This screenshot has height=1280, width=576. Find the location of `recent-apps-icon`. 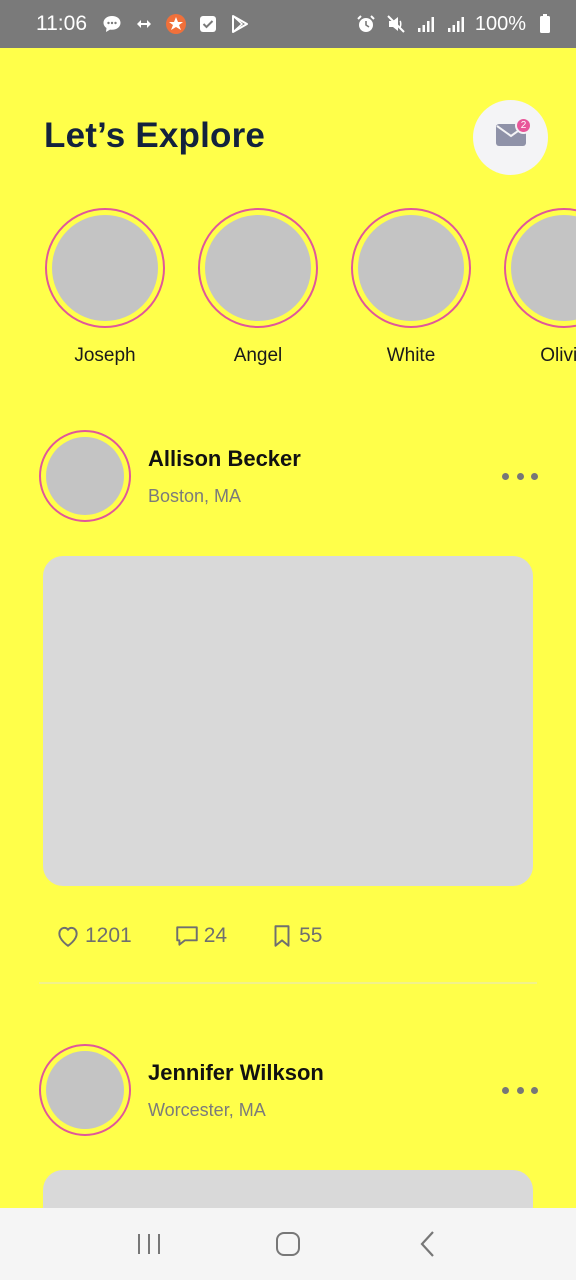

recent-apps-icon is located at coordinates (149, 1244).